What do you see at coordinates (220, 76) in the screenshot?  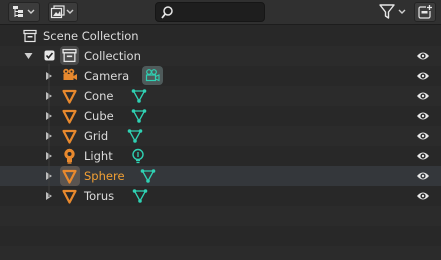 I see `object-row-camera: Camera` at bounding box center [220, 76].